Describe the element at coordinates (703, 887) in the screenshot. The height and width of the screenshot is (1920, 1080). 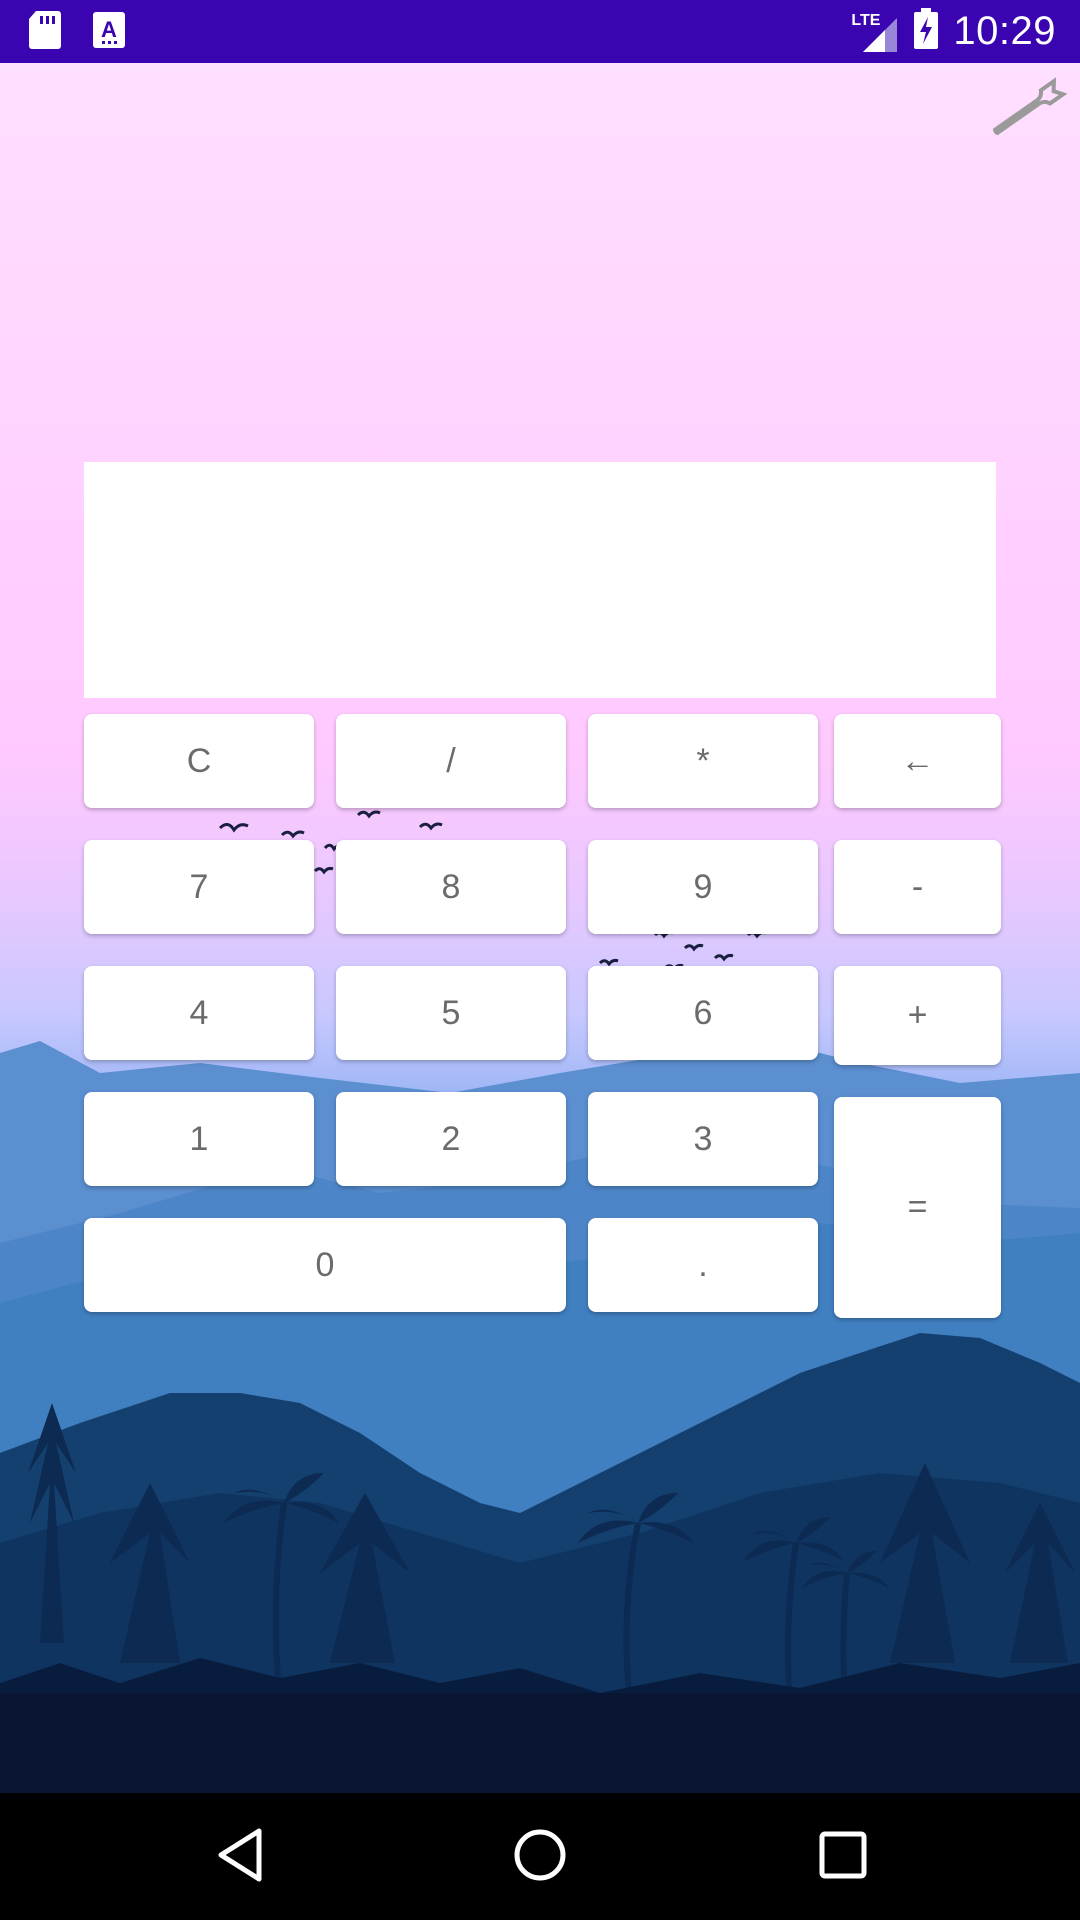
I see `digit-9-button: 9` at that location.